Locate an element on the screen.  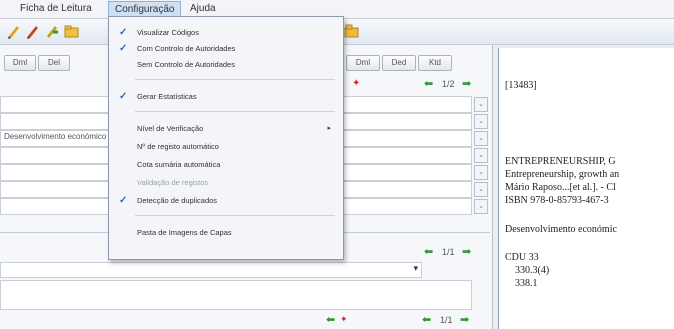
record-title: ENTREPRENEURSHIP, G is located at coordinates (560, 161).